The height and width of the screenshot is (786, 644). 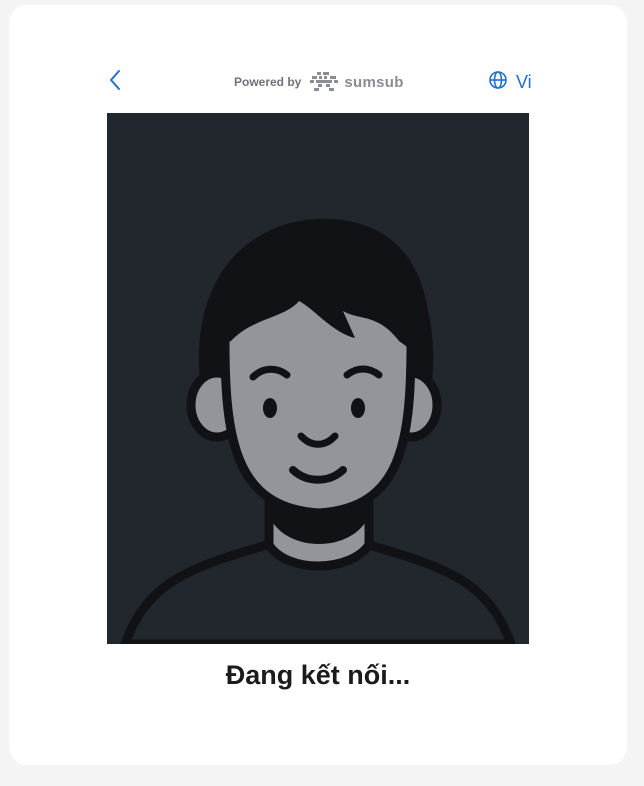 I want to click on back-button, so click(x=115, y=82).